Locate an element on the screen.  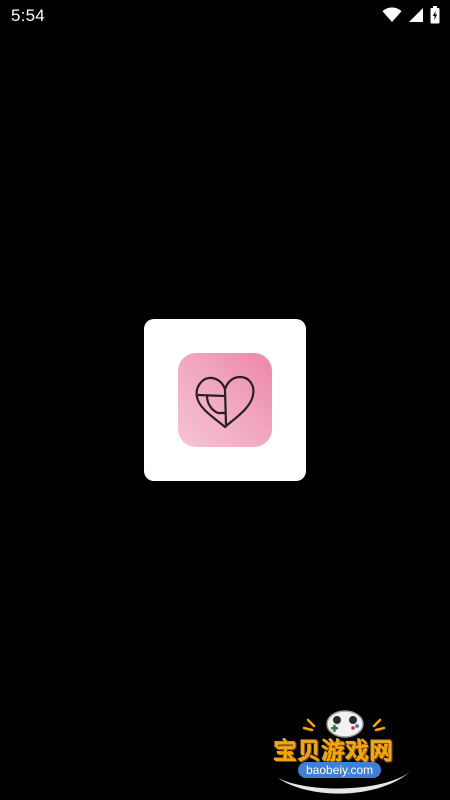
app-icon is located at coordinates (225, 400).